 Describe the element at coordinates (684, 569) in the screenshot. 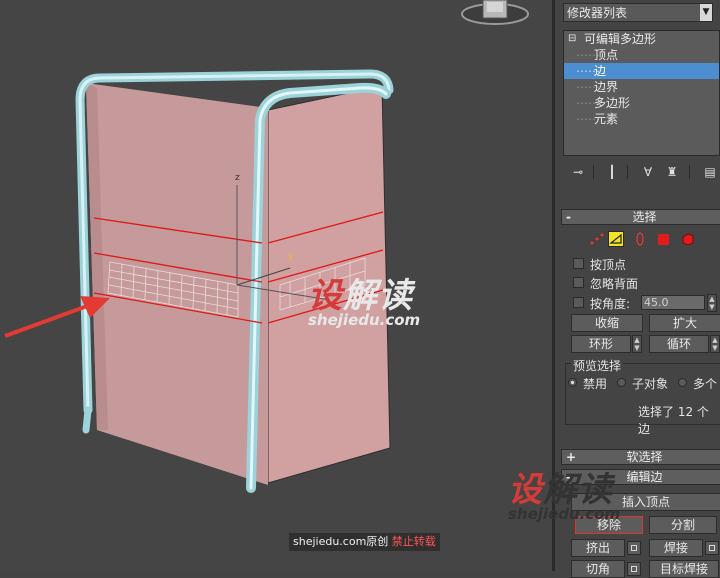

I see `target-weld-button: 目标焊接` at that location.